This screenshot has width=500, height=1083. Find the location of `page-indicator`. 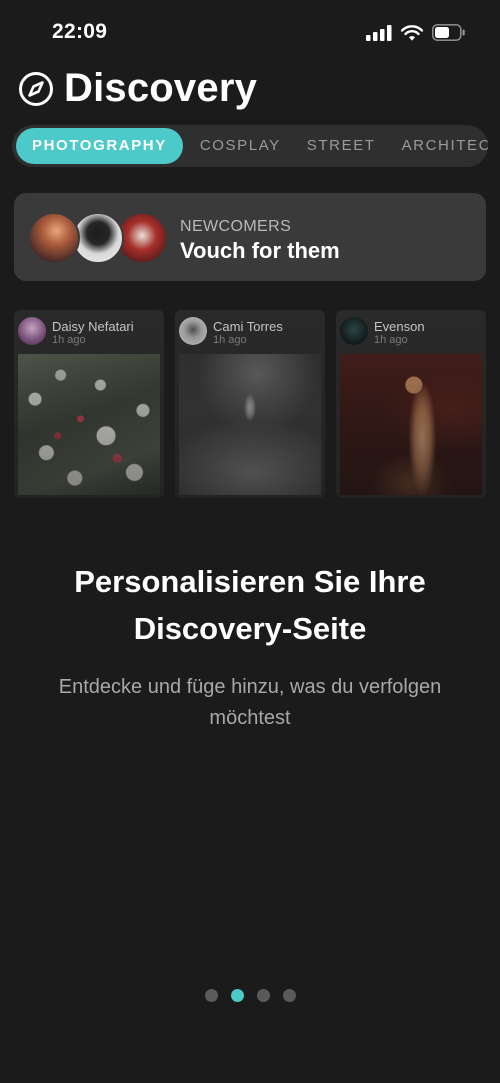

page-indicator is located at coordinates (250, 995).